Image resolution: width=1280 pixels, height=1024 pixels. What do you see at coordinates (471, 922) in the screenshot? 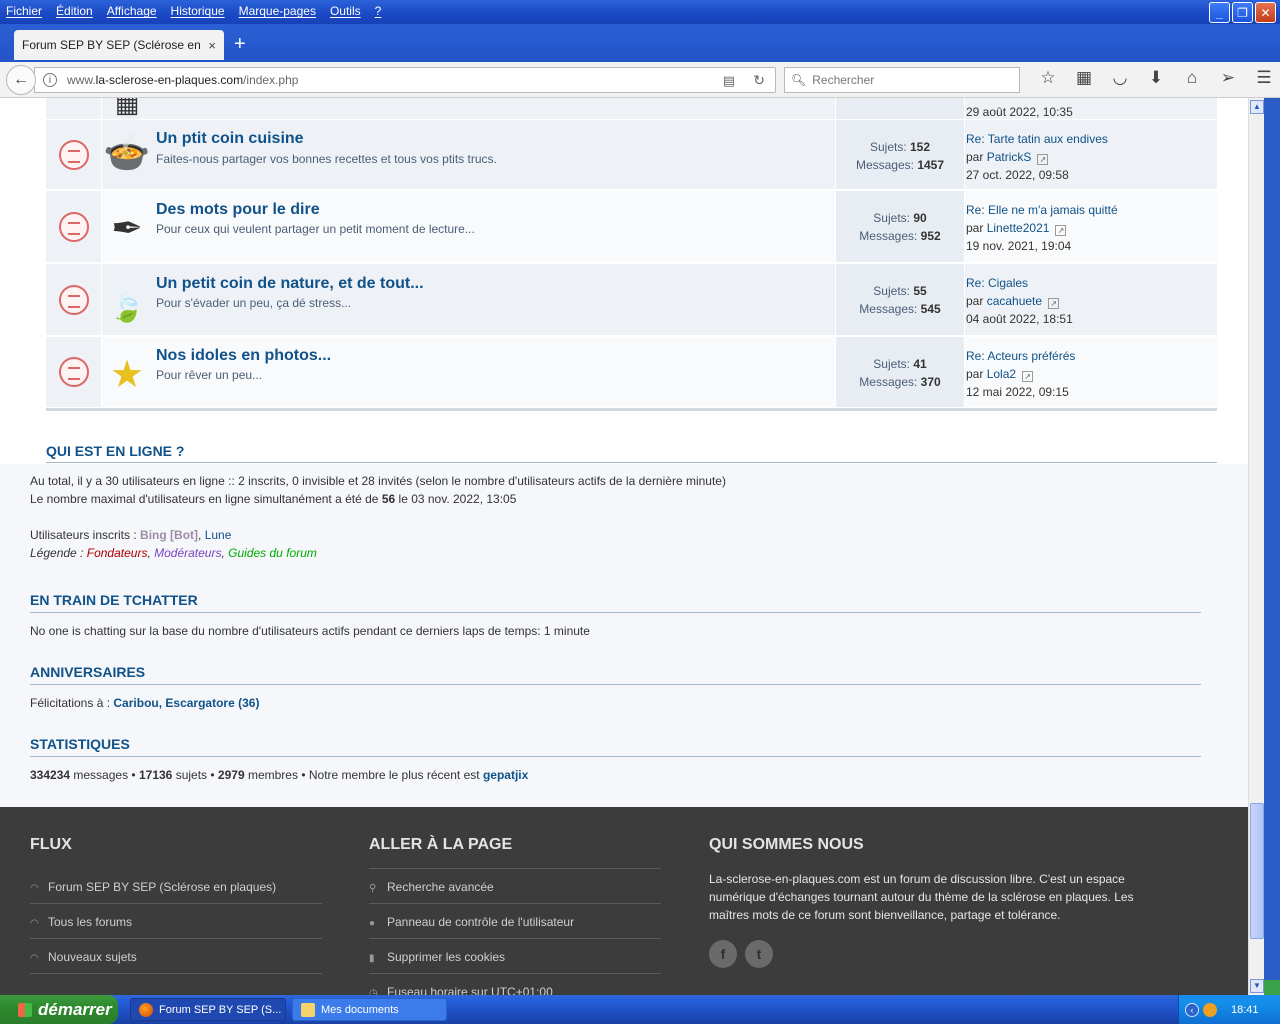
I see `footer-link-ucp: ● Panneau de contrôle de l'utilisateur` at bounding box center [471, 922].